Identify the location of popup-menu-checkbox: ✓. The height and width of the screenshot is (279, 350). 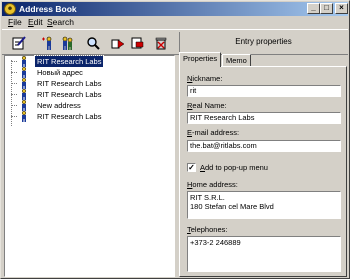
(191, 167).